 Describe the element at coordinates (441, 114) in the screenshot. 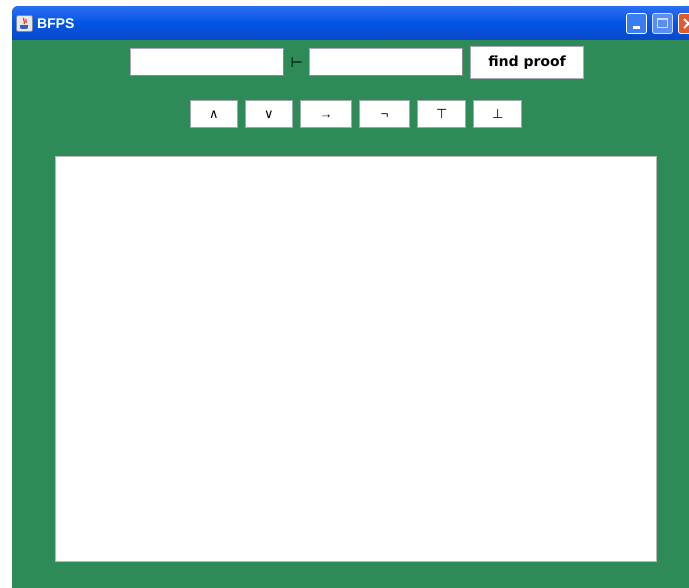

I see `symbol-button: ⊤` at that location.